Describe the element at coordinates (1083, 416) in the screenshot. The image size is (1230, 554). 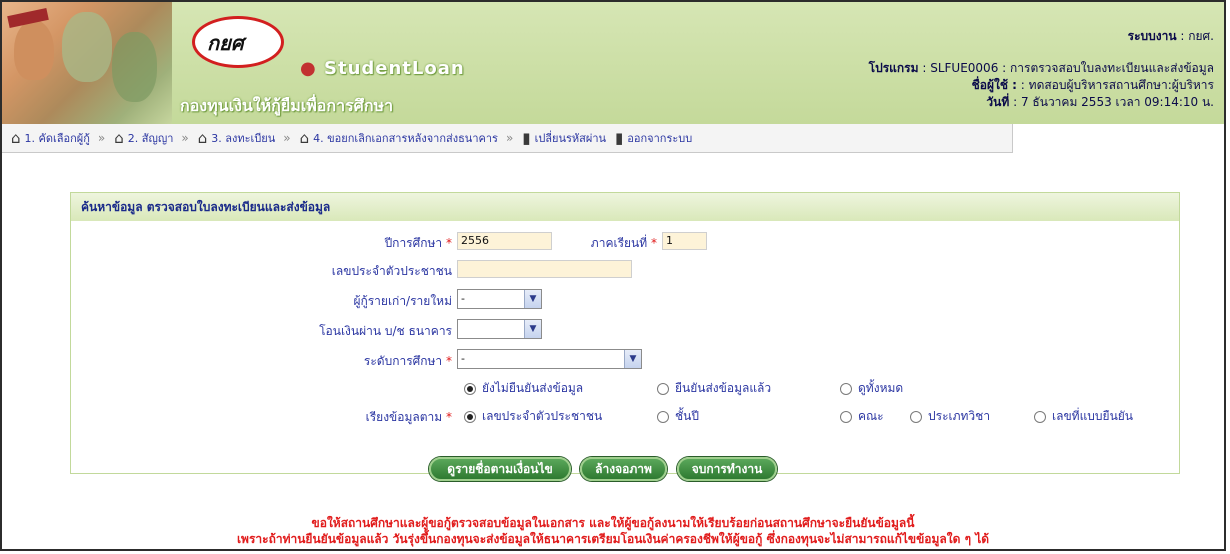
I see `sort-radio-confirm-no: เลขที่แบบยืนยัน` at that location.